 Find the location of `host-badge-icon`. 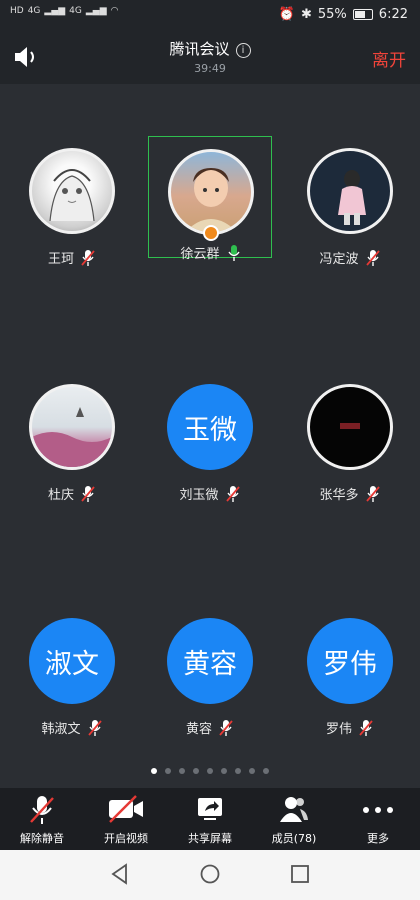

host-badge-icon is located at coordinates (211, 233).